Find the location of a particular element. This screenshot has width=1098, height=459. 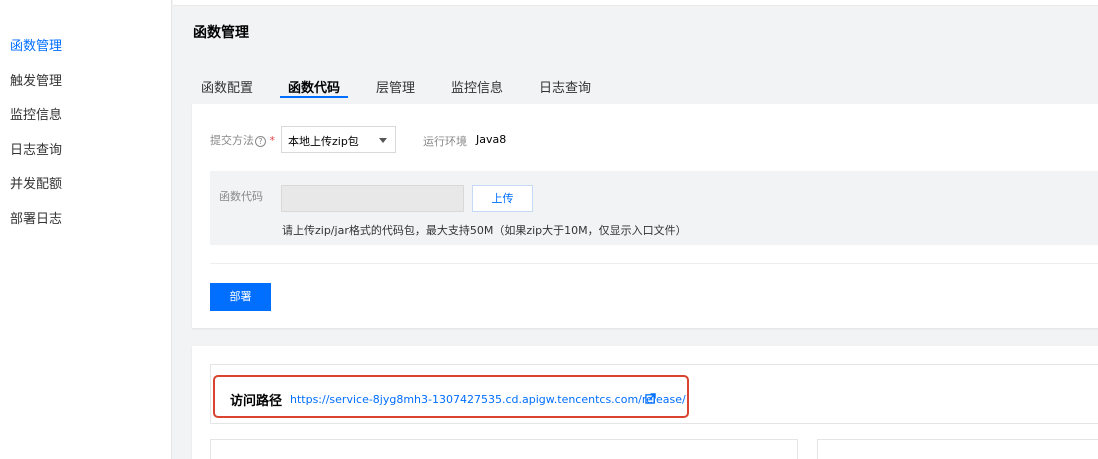

submit-method-select: 本地上传zip包 is located at coordinates (338, 139).